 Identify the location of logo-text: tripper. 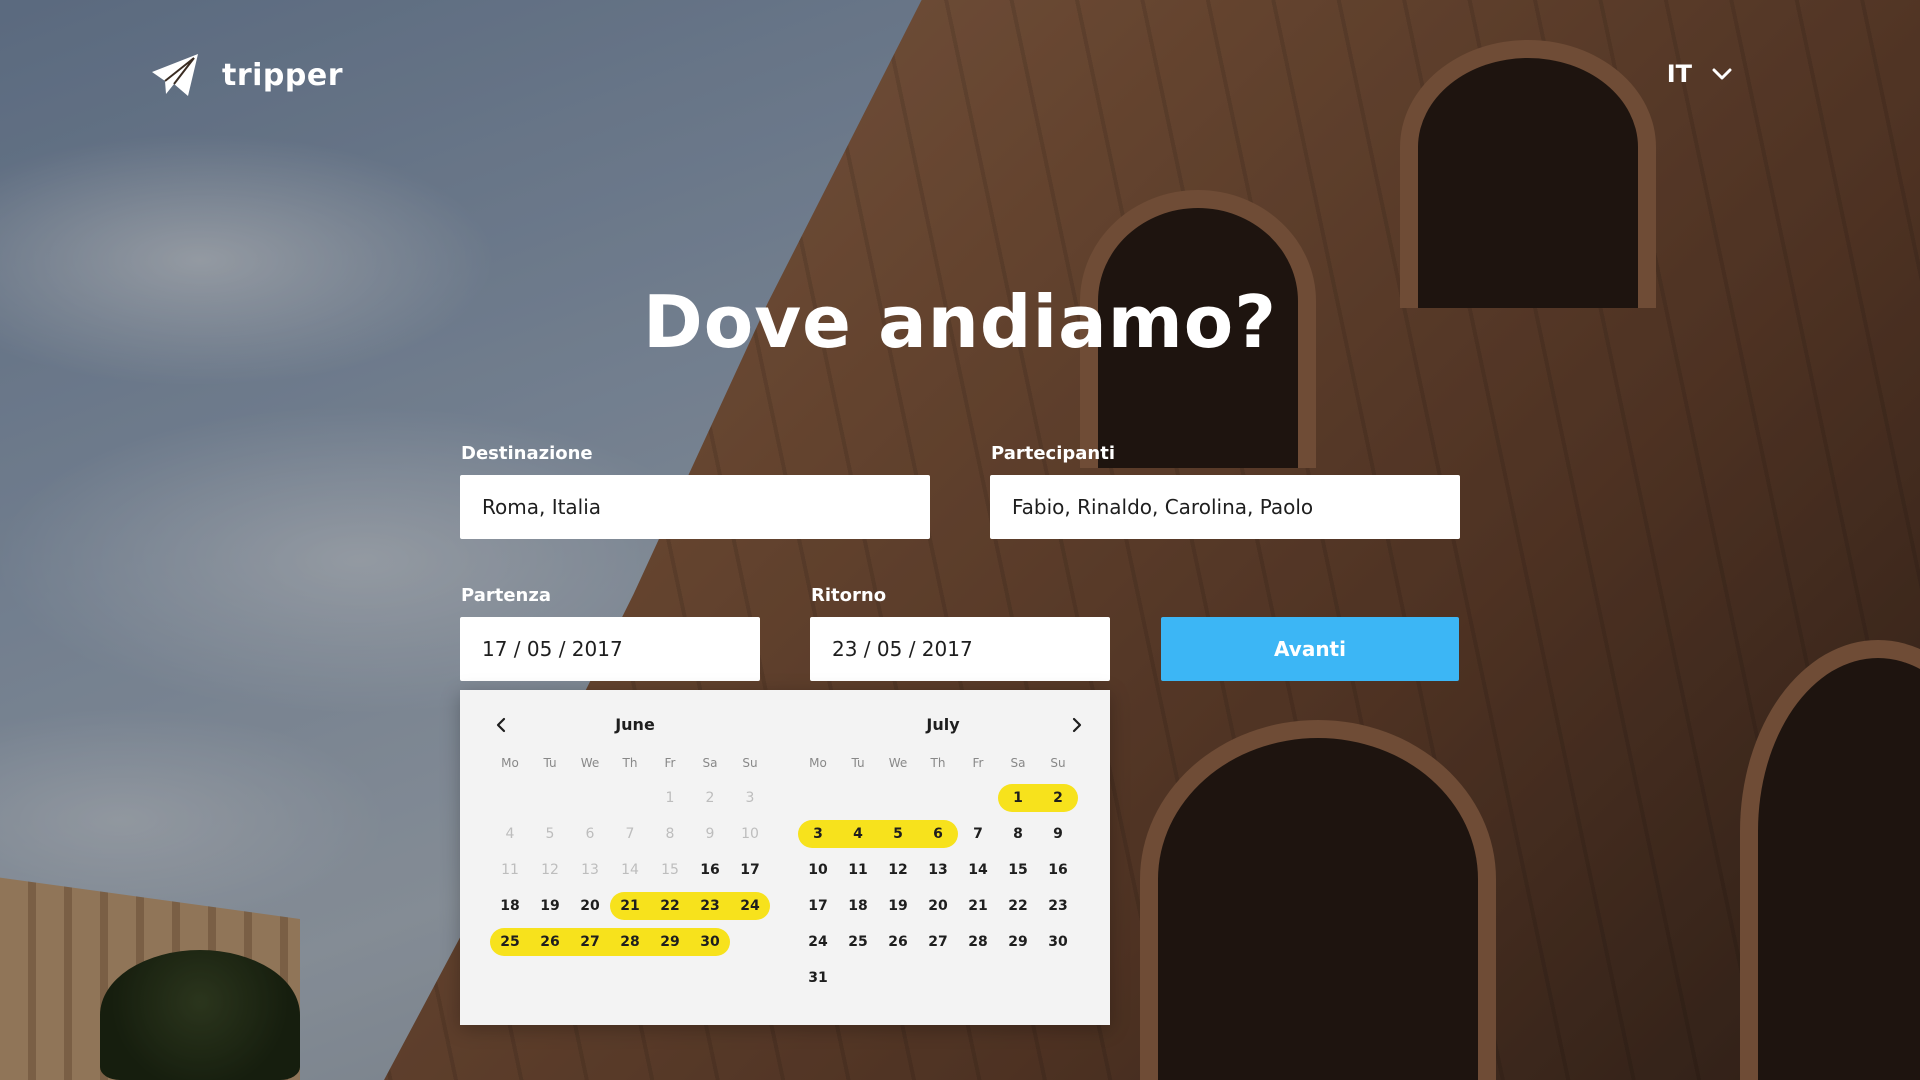
(283, 75).